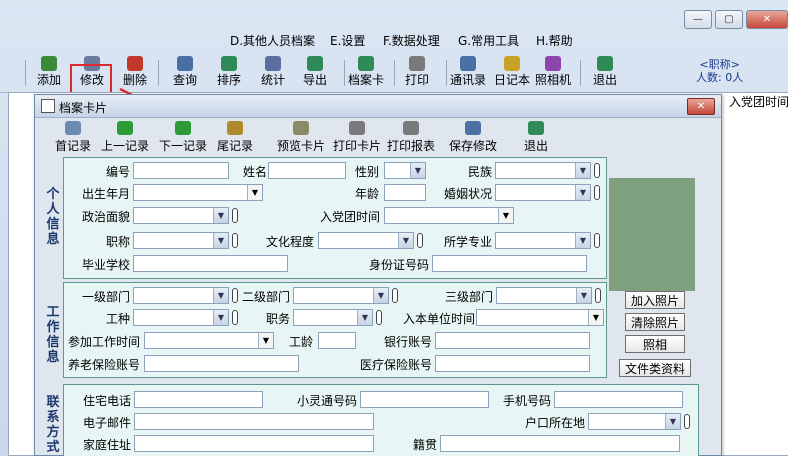 This screenshot has height=456, width=788. I want to click on native-input, so click(560, 443).